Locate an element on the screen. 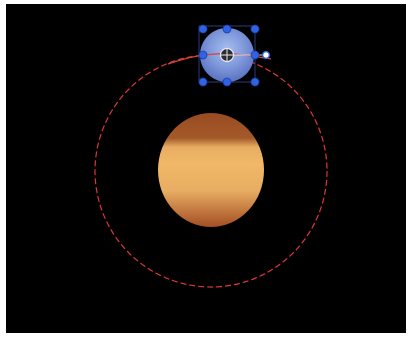 This screenshot has height=337, width=411. selection-handle-top-left-icon is located at coordinates (203, 29).